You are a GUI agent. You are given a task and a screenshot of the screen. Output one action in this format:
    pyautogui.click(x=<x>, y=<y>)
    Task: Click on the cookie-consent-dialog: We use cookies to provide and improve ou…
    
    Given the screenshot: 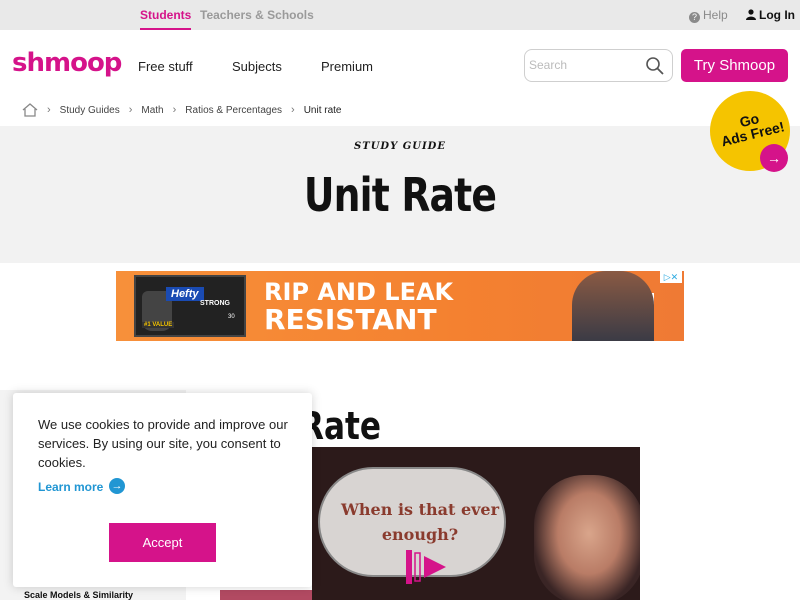 What is the action you would take?
    pyautogui.click(x=162, y=490)
    